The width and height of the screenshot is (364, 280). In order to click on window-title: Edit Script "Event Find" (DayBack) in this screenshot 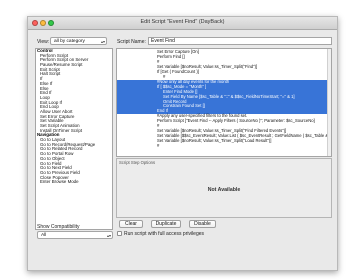, I will do `click(182, 22)`.